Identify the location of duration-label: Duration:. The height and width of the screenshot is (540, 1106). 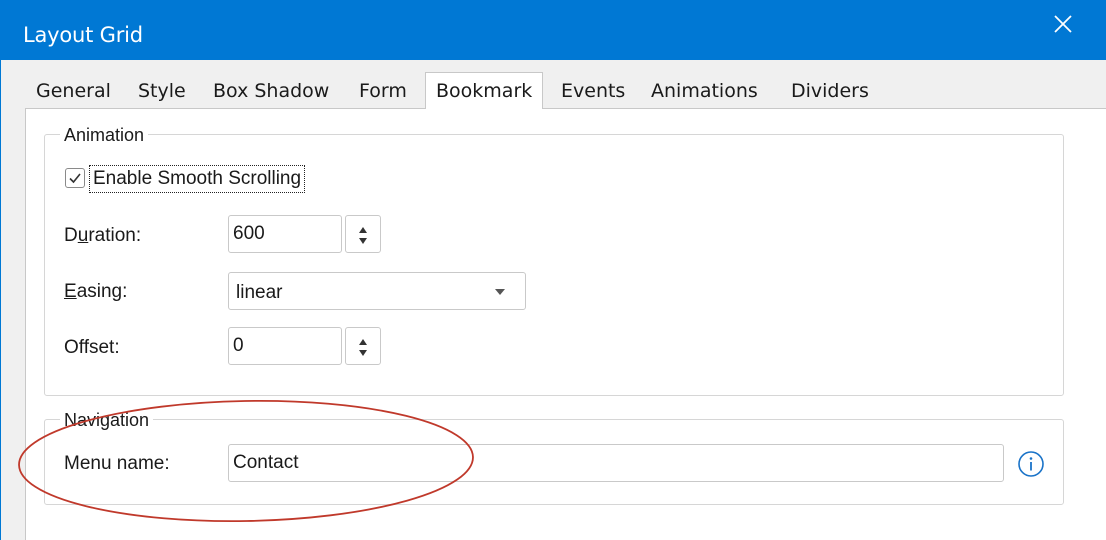
(102, 236).